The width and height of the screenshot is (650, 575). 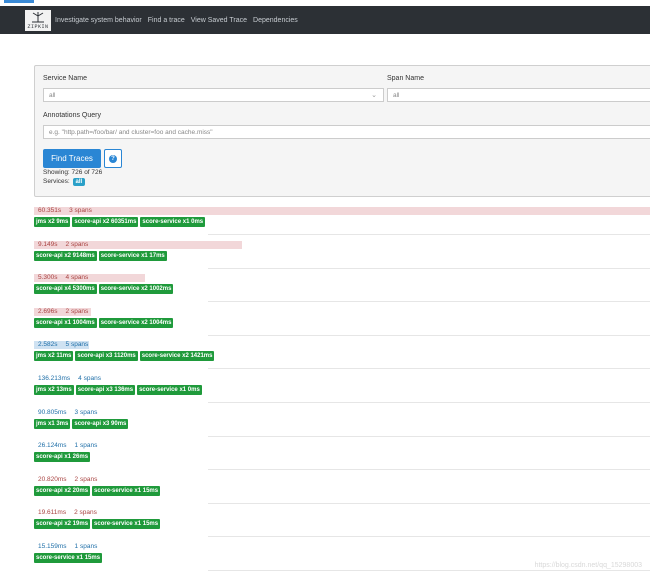 What do you see at coordinates (52, 513) in the screenshot?
I see `trace-duration: 19.611ms` at bounding box center [52, 513].